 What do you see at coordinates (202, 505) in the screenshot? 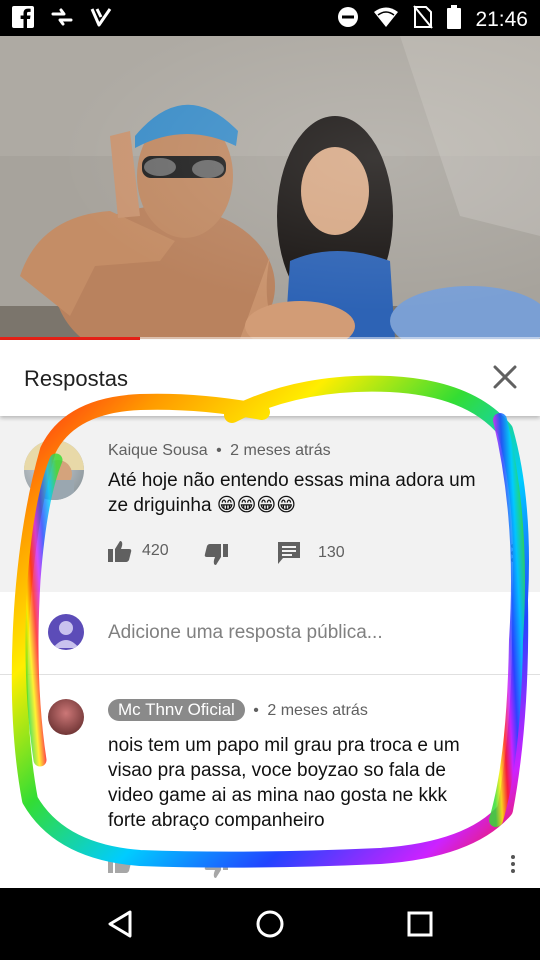
I see `comment-text-line: ze driguinha 😁😁😁😁` at bounding box center [202, 505].